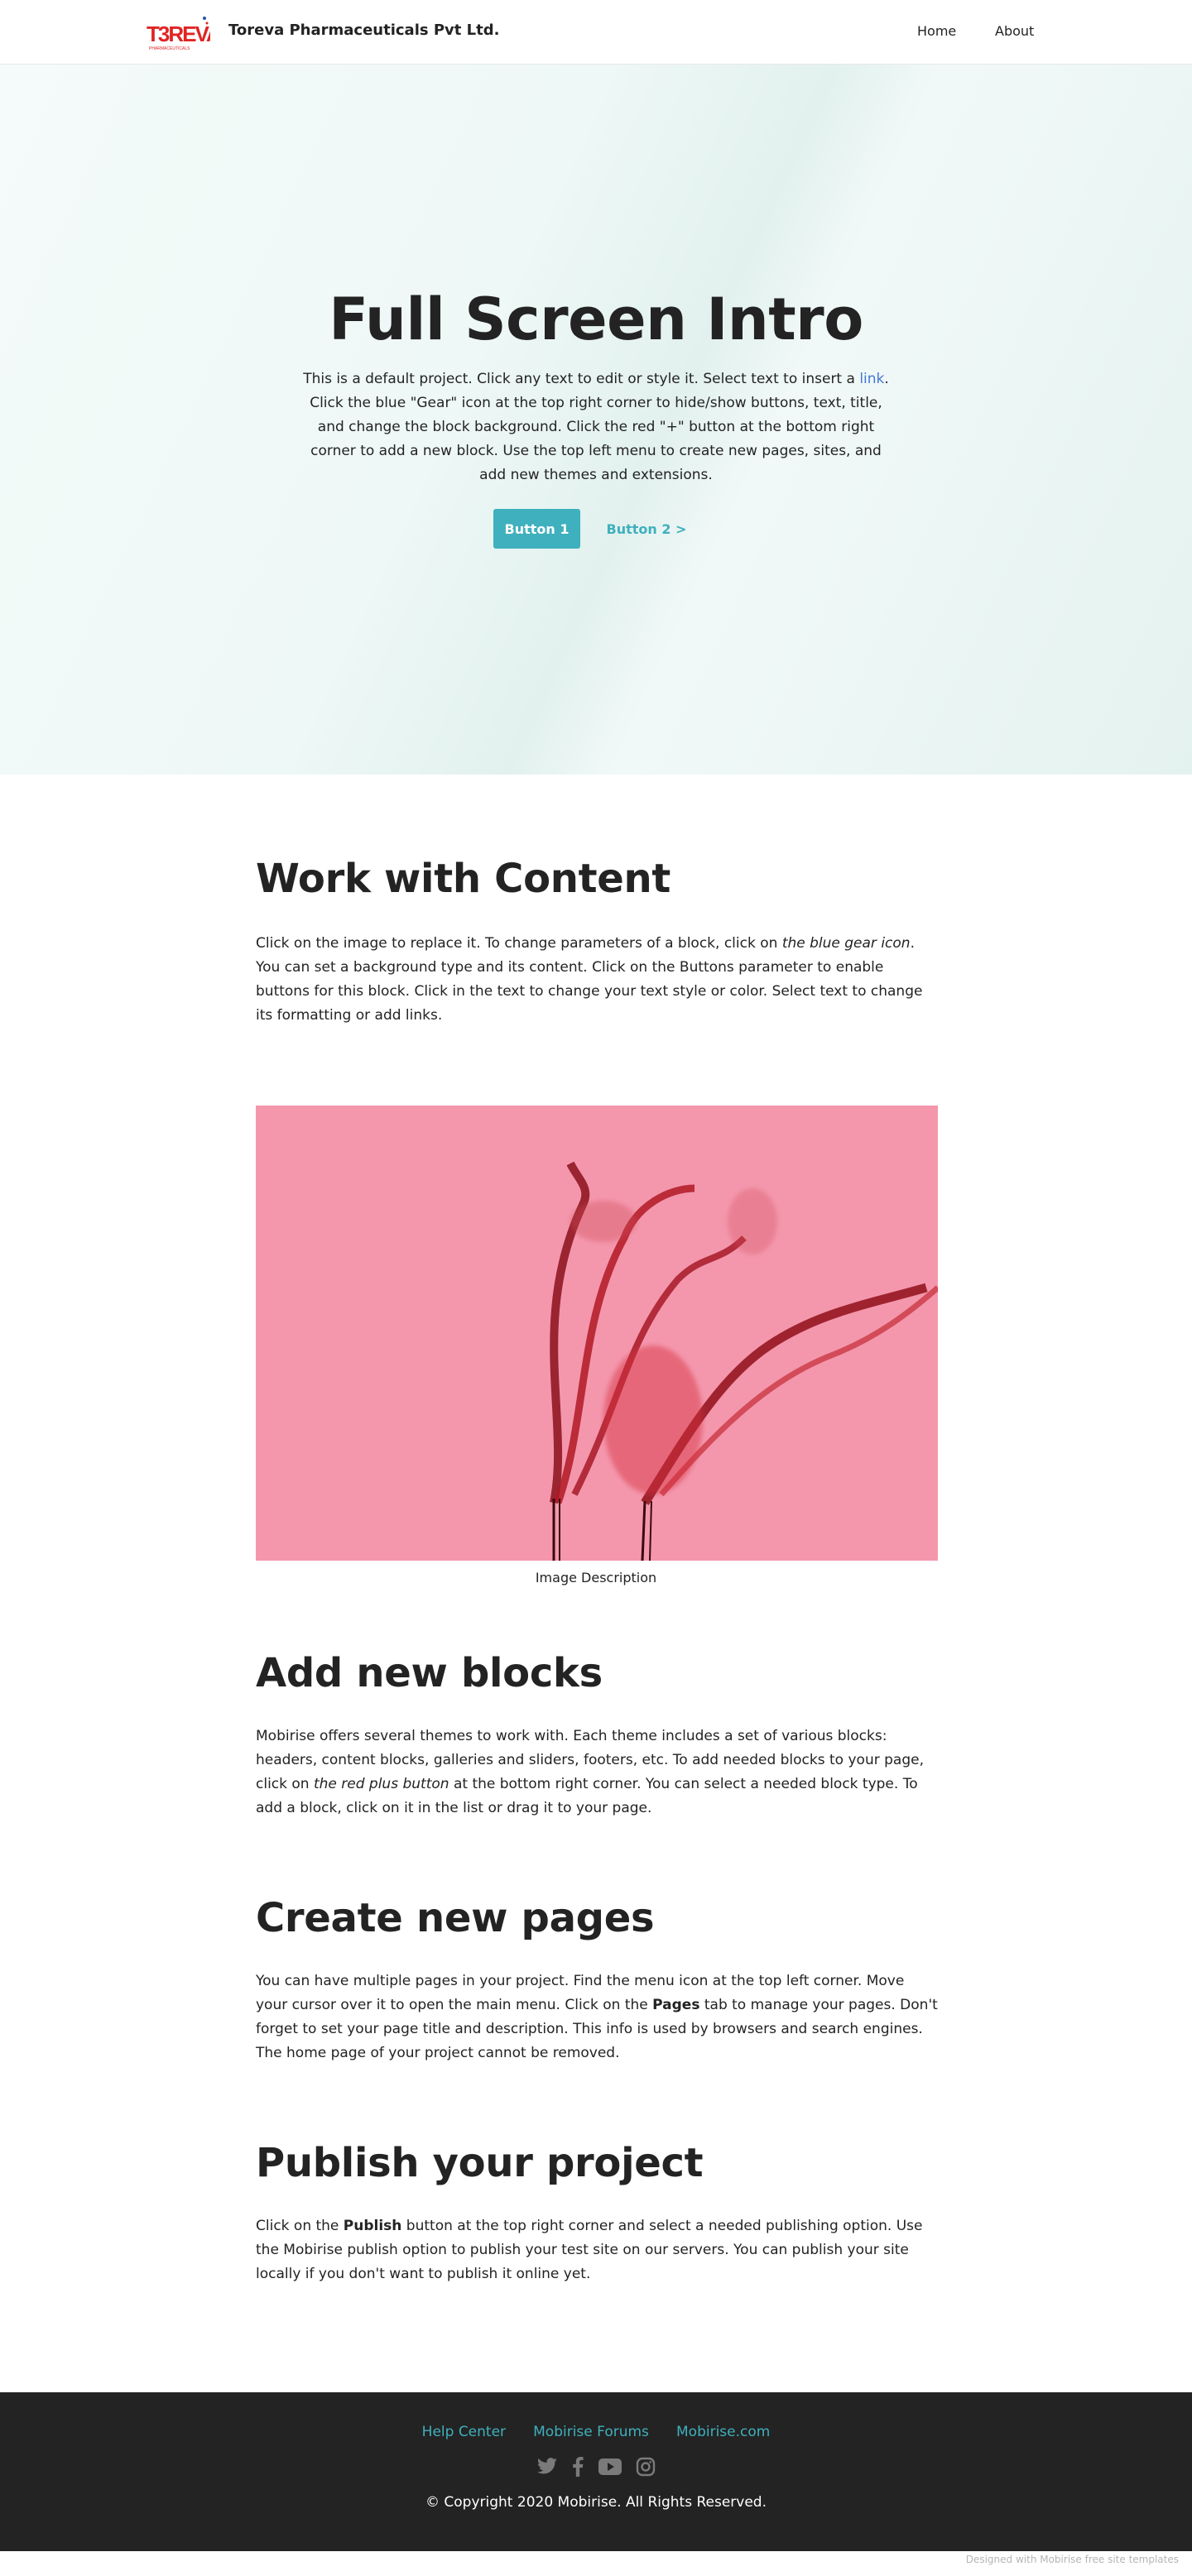  I want to click on twitter-icon, so click(547, 2469).